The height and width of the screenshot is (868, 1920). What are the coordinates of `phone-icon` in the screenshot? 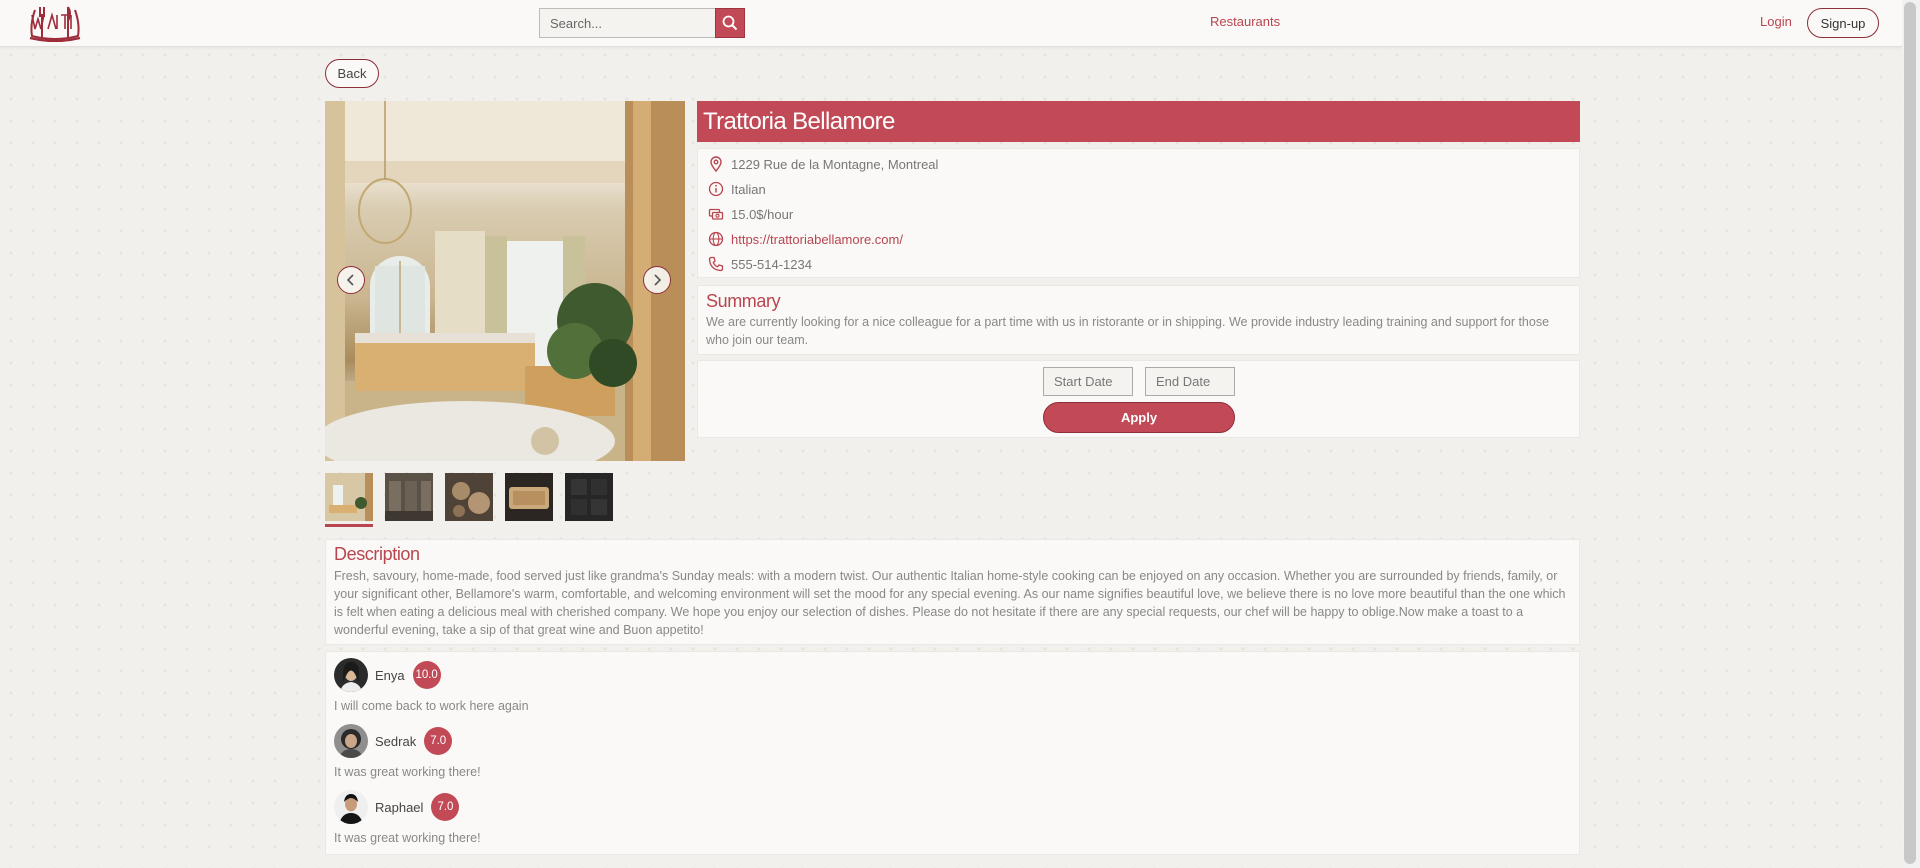 It's located at (716, 264).